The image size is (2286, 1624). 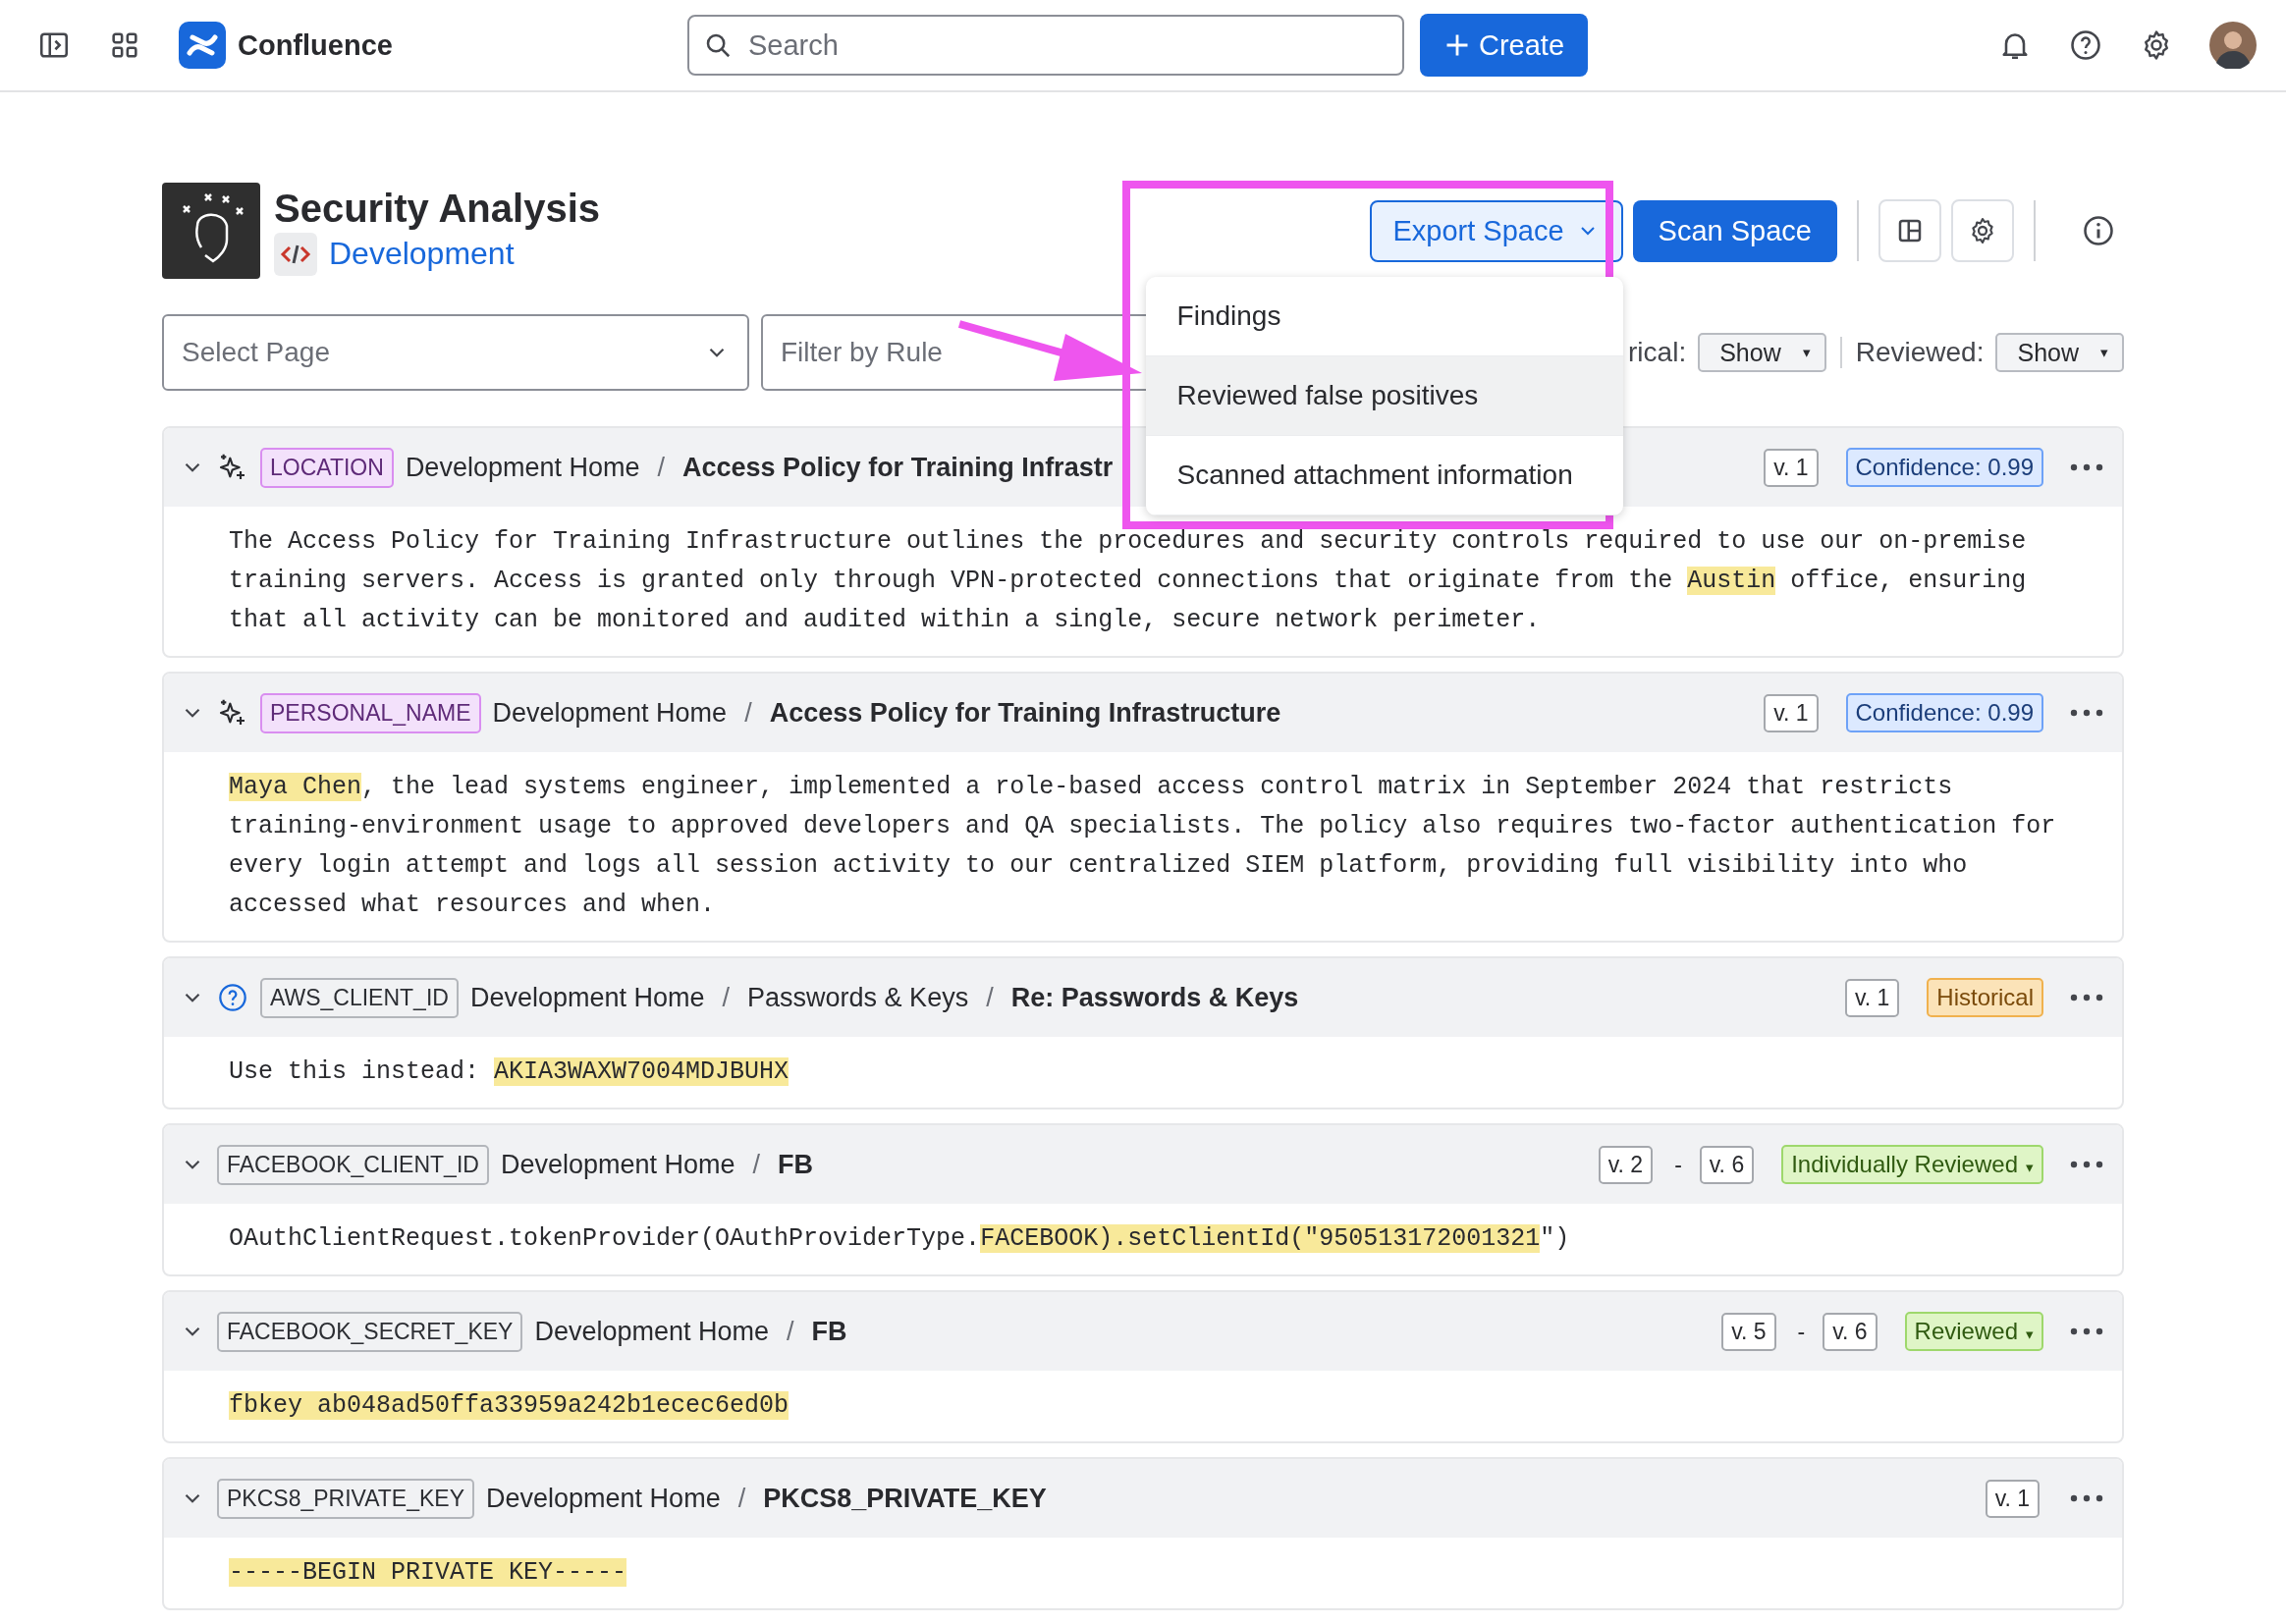 I want to click on info-icon, so click(x=2098, y=230).